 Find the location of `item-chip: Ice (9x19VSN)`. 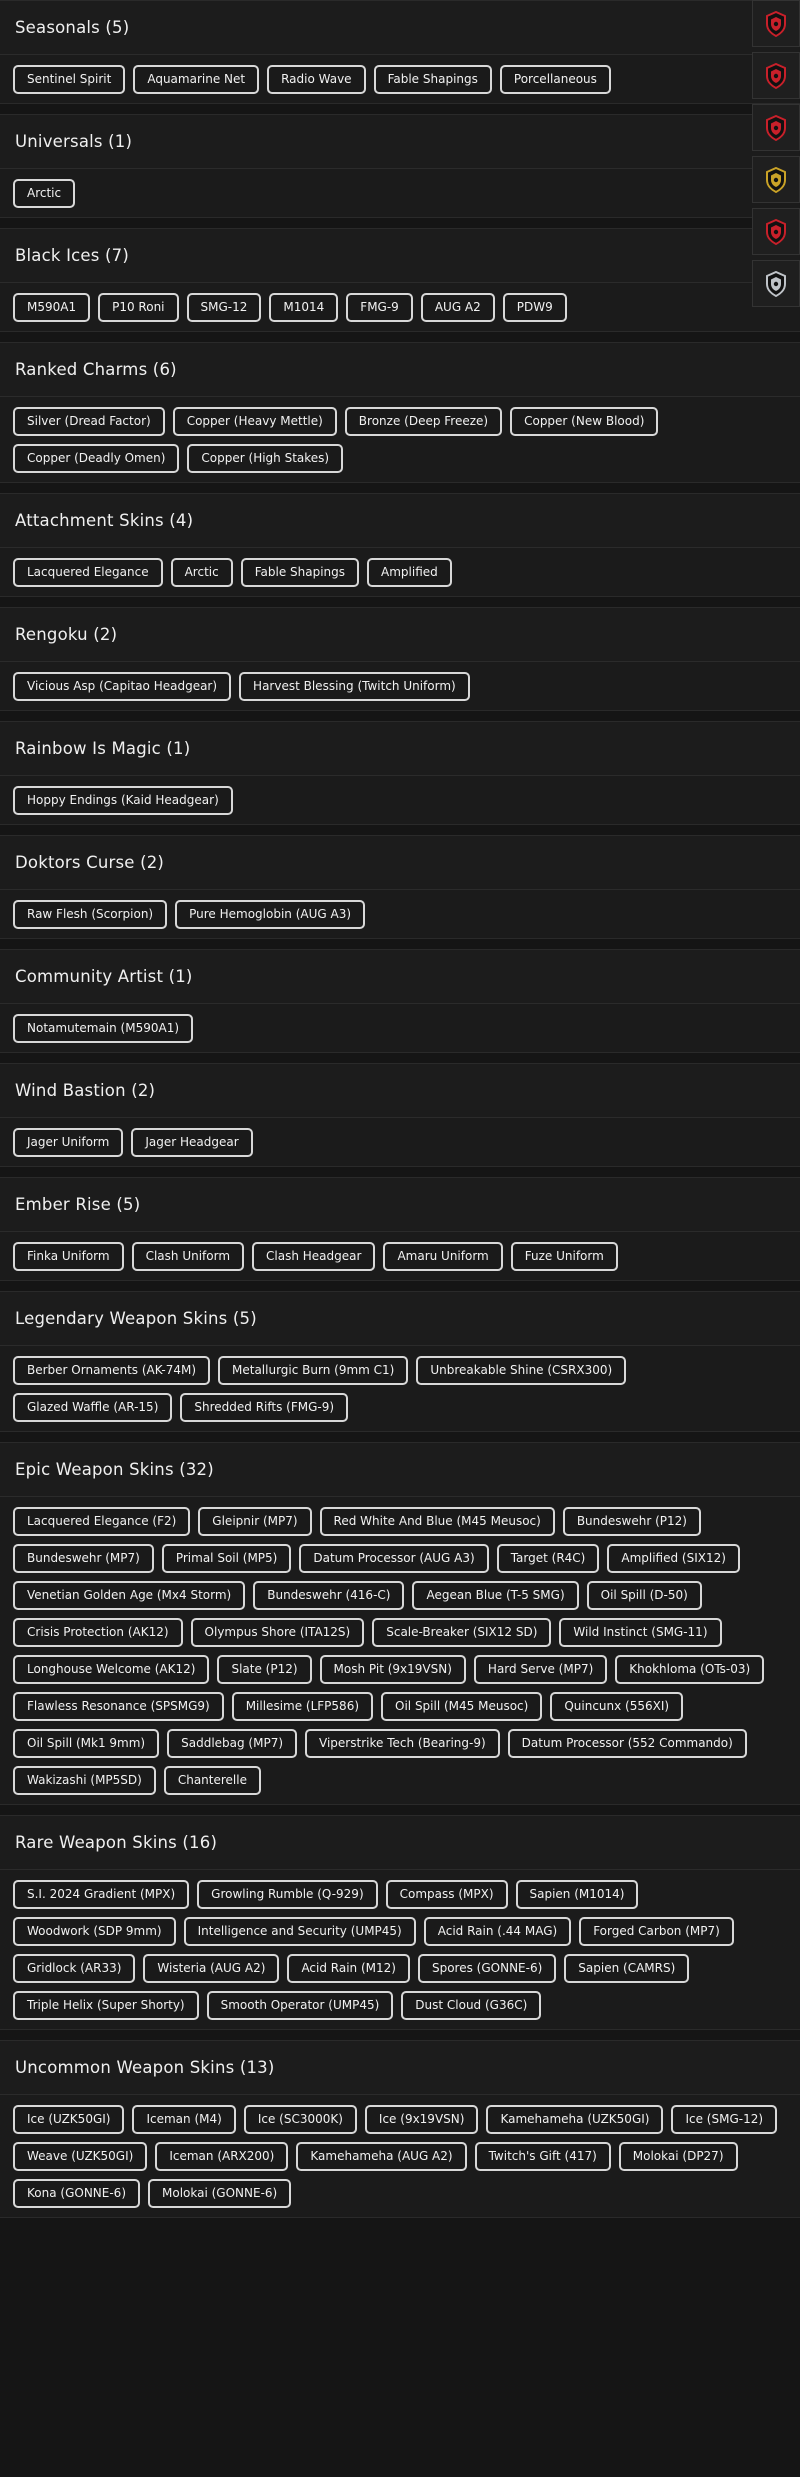

item-chip: Ice (9x19VSN) is located at coordinates (421, 2119).